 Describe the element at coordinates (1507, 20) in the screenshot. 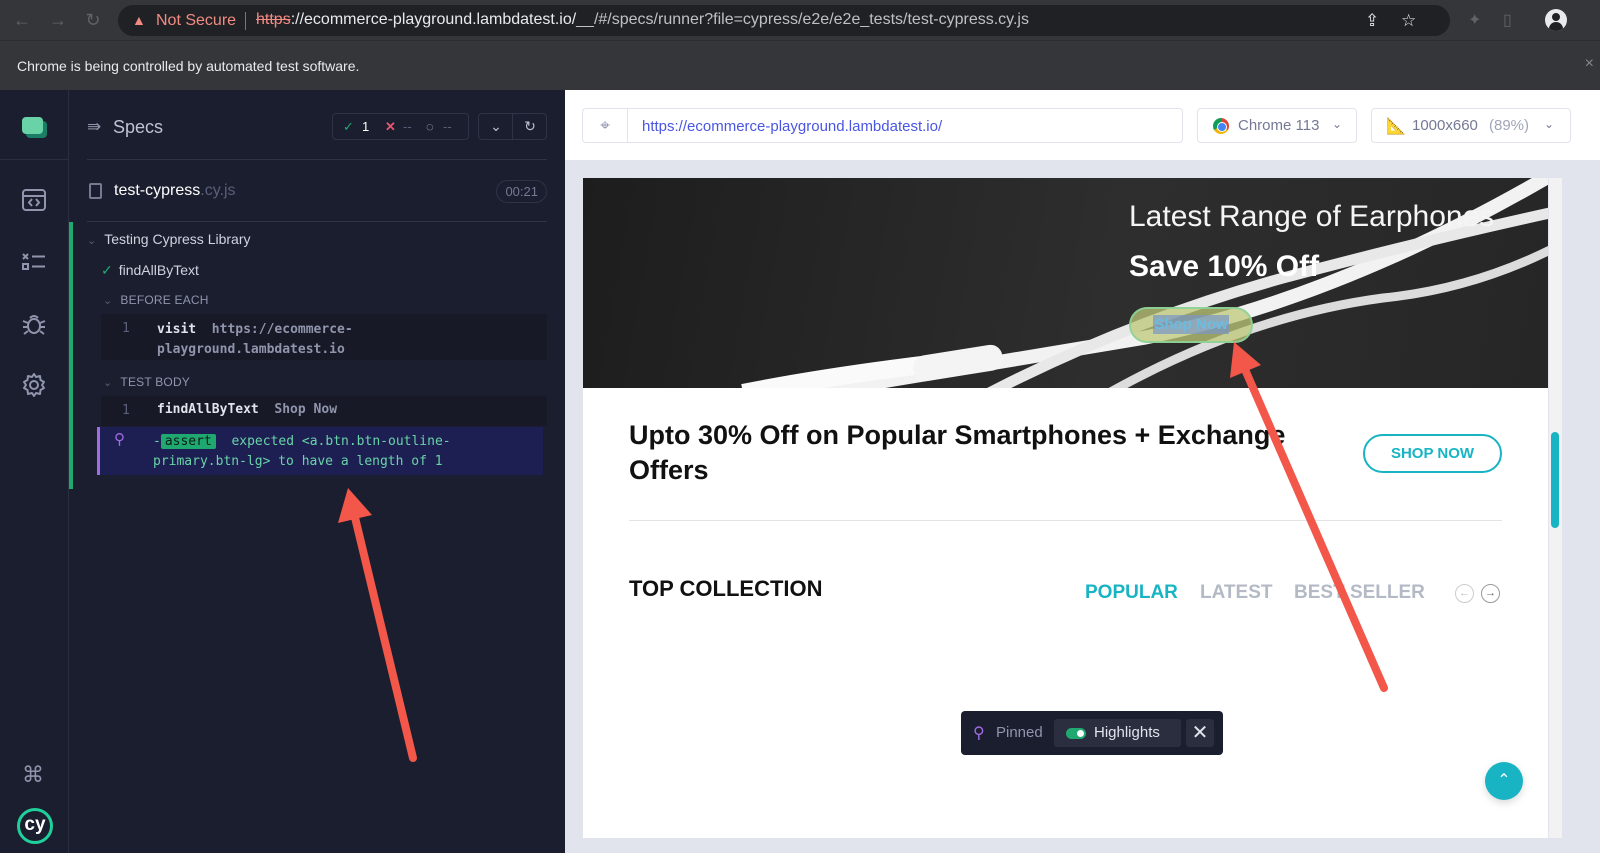

I see `side-panel-icon: ▯` at that location.